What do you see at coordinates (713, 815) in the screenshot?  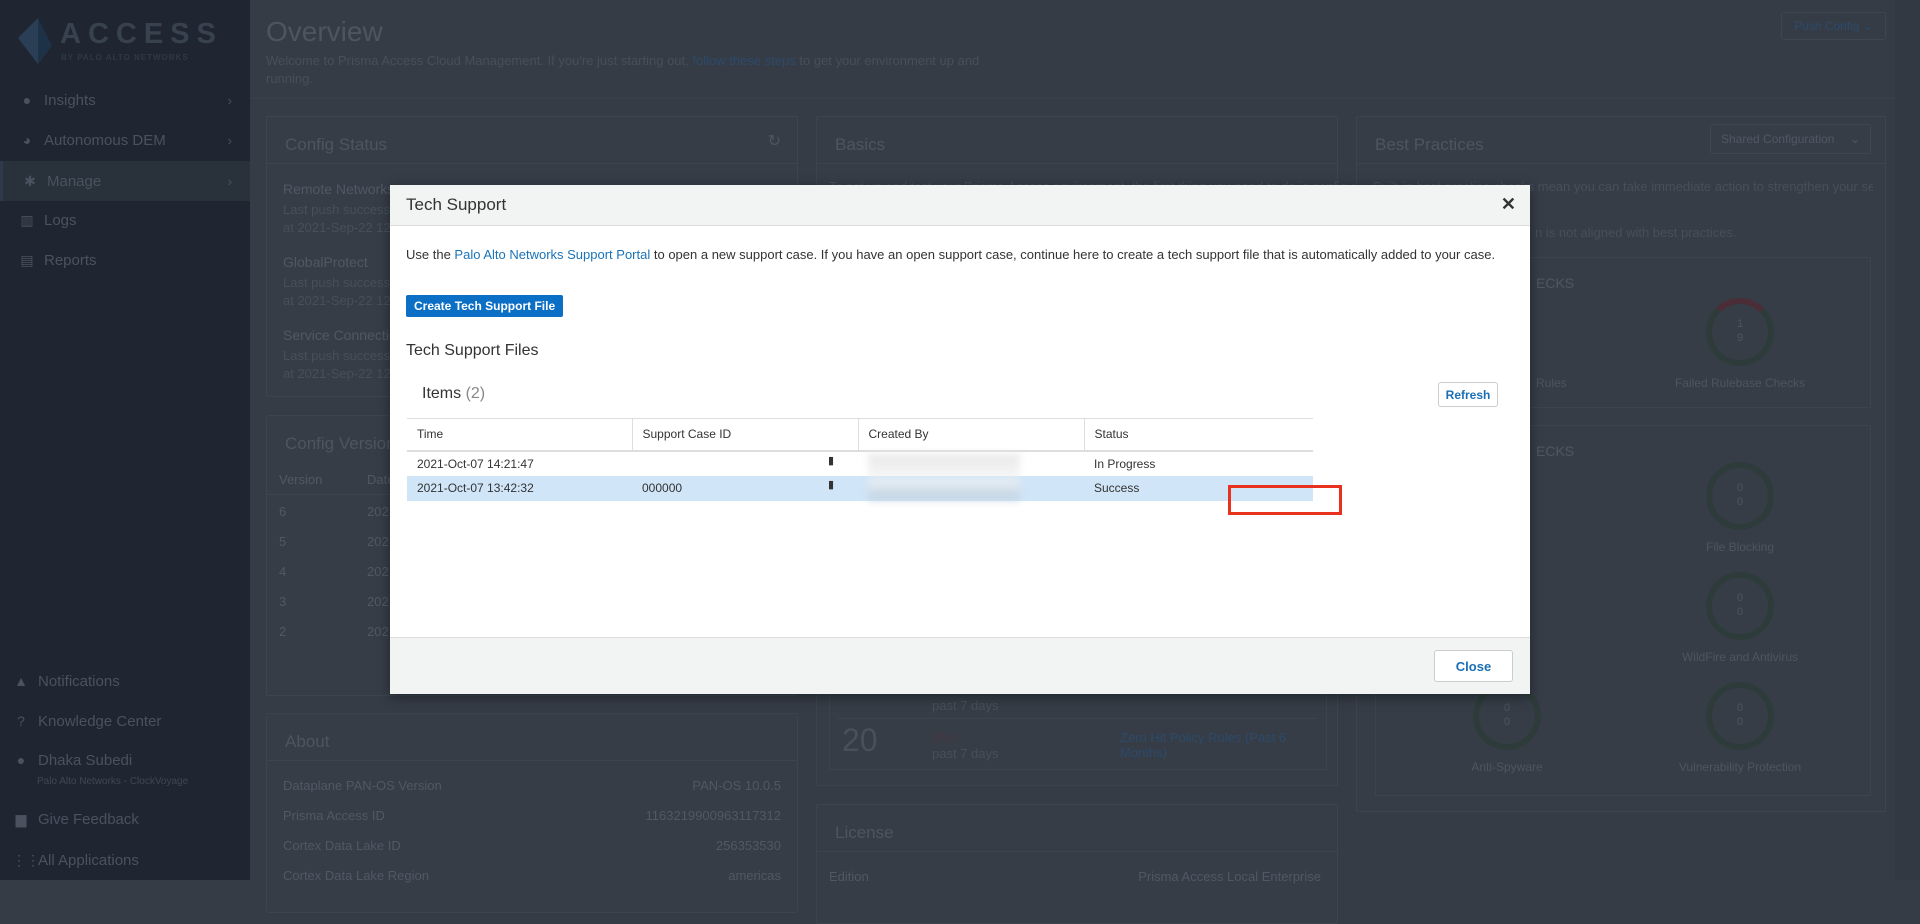 I see `about-value: 1163219900963117312` at bounding box center [713, 815].